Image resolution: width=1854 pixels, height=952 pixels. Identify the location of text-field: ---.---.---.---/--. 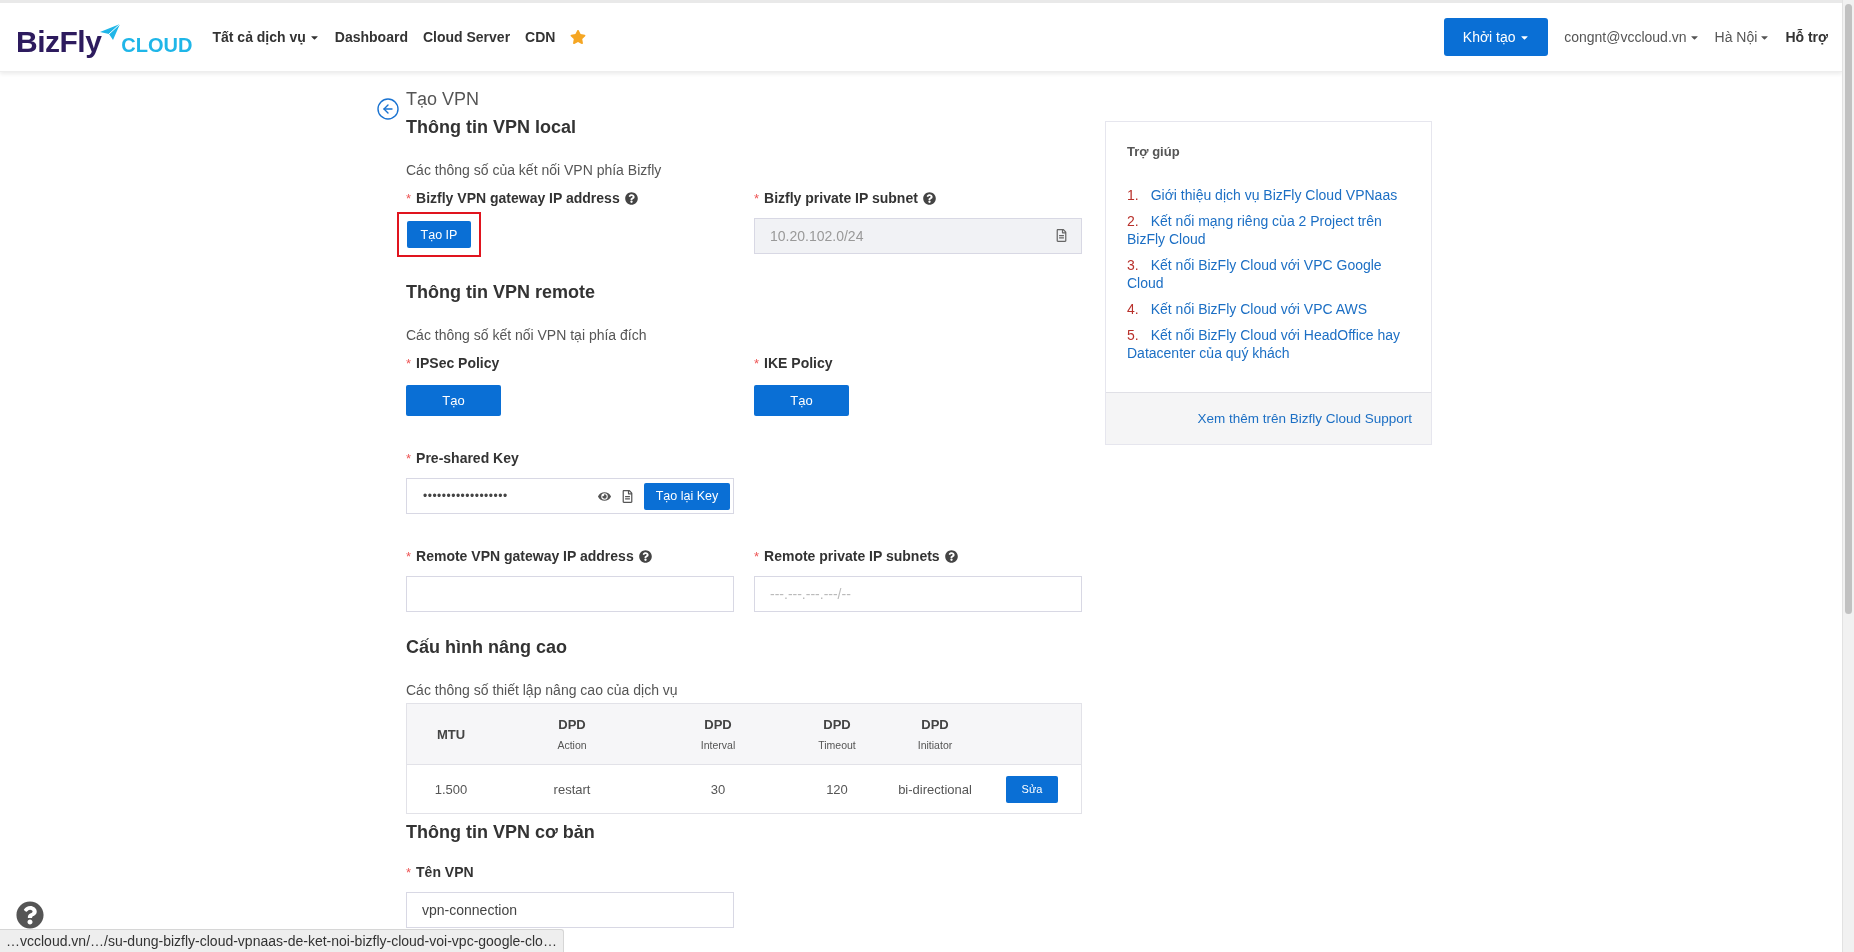
(918, 594).